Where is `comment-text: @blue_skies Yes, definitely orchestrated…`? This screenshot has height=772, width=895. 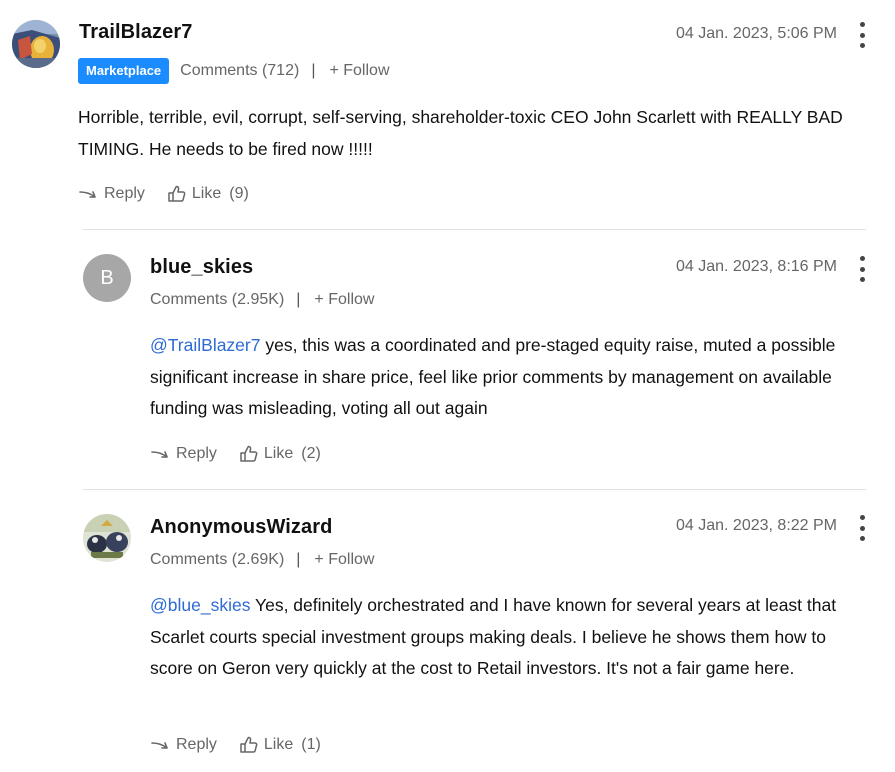
comment-text: @blue_skies Yes, definitely orchestrated… is located at coordinates (506, 637).